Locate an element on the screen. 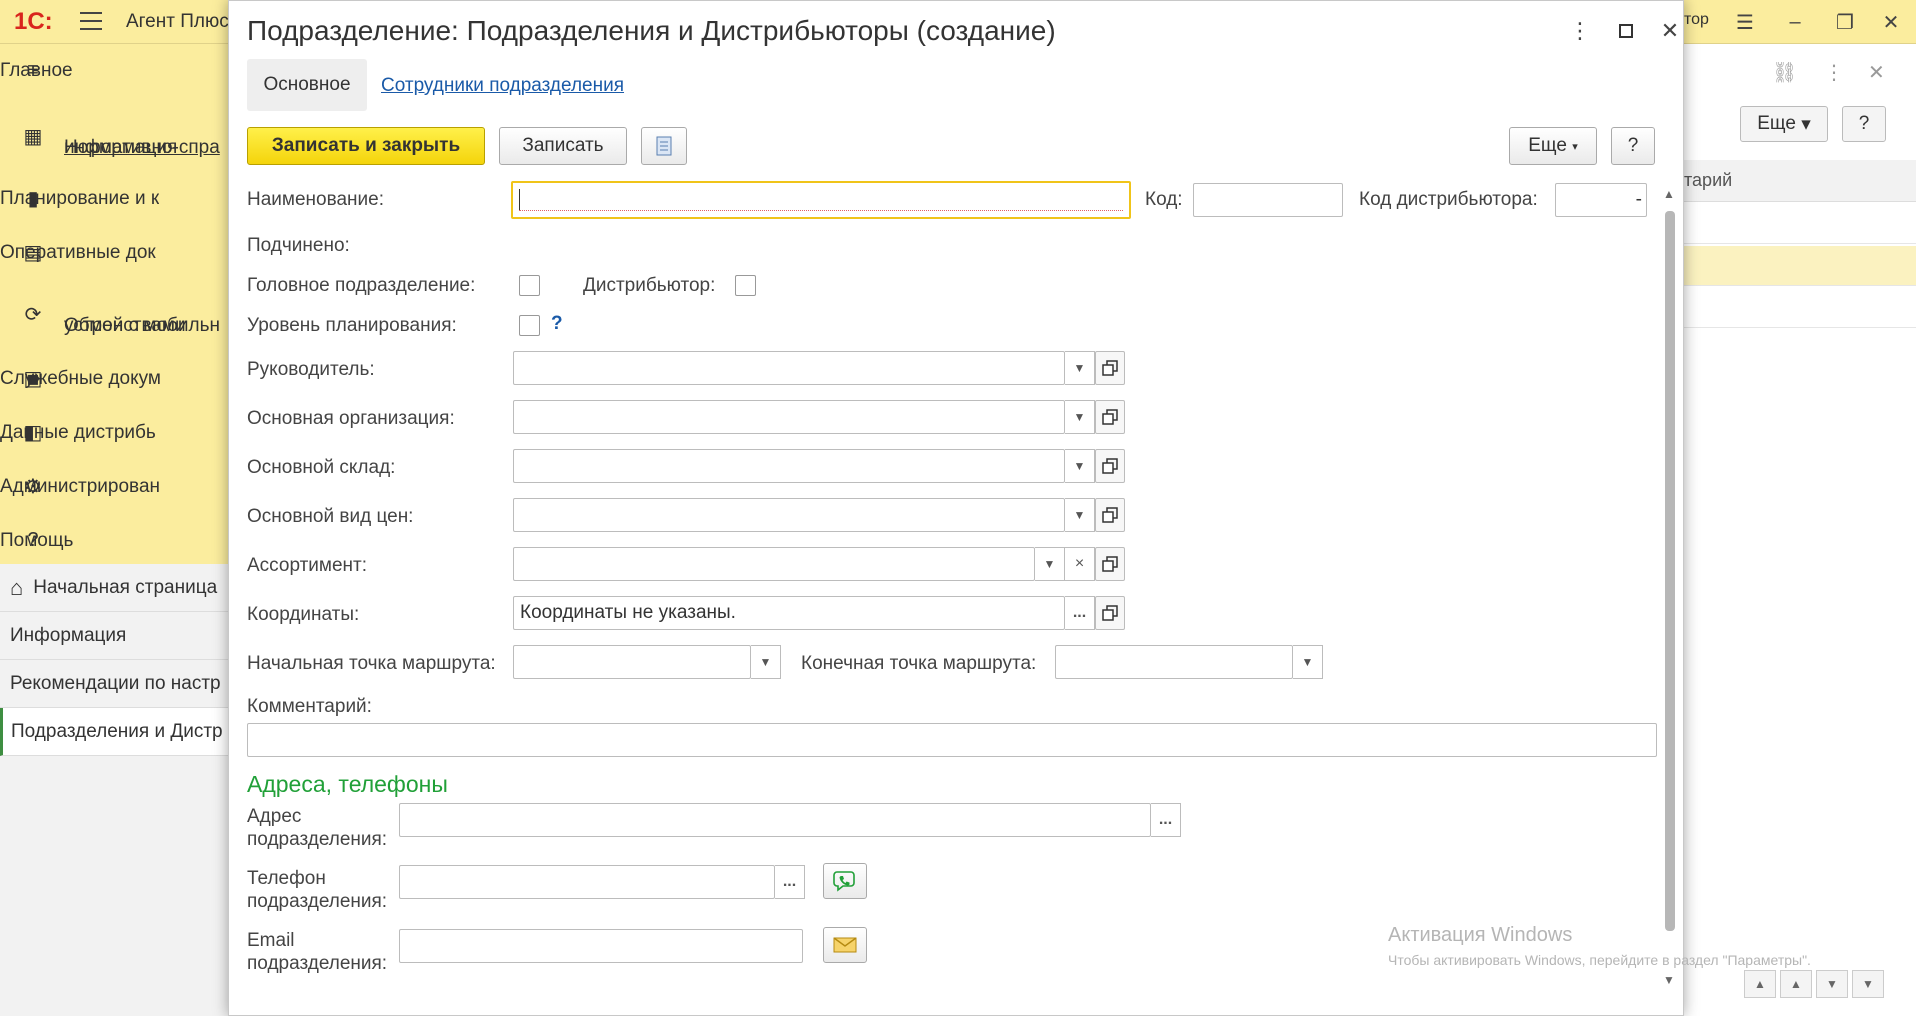 This screenshot has width=1916, height=1016. planning-level-checkbox is located at coordinates (529, 325).